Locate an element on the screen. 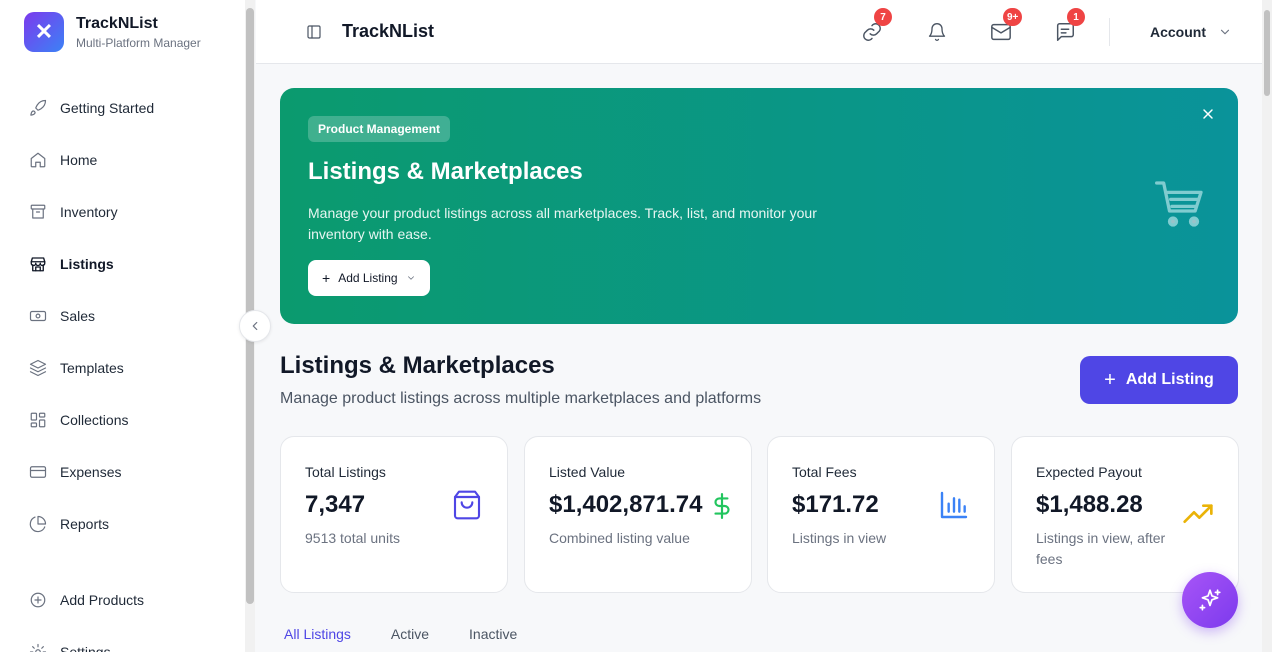 This screenshot has height=652, width=1272. main-scrollbar is located at coordinates (1267, 326).